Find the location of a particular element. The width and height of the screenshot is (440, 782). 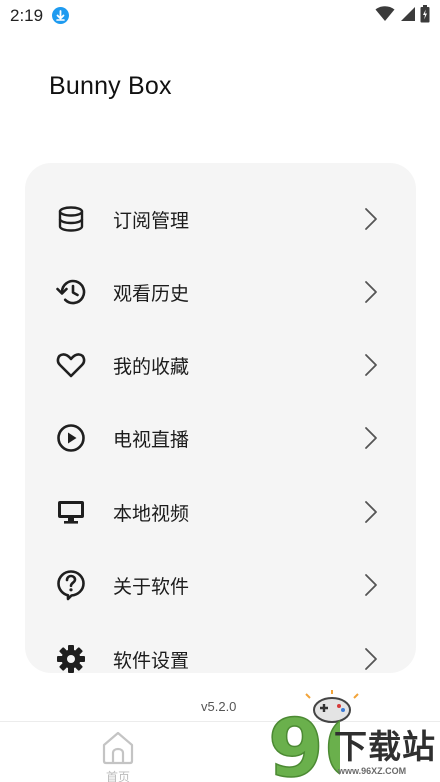

watermark-site: www.96XZ.COM is located at coordinates (372, 771).